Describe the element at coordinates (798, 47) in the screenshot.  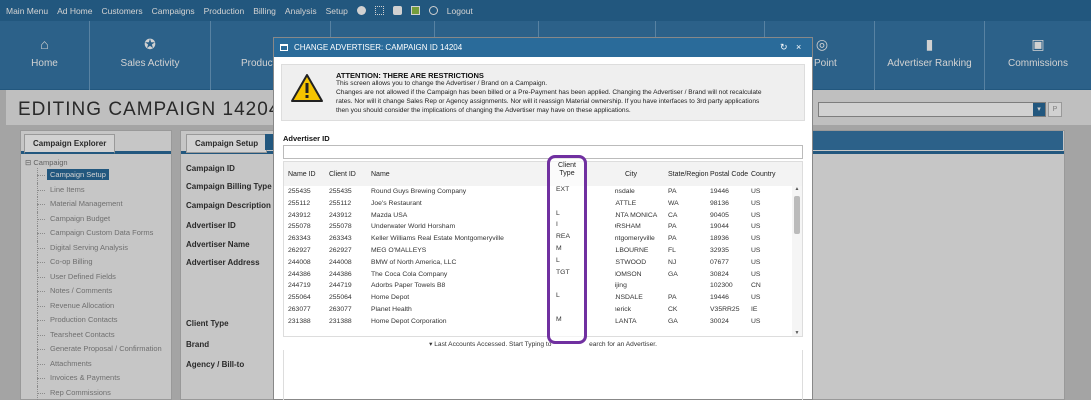
I see `close-icon: ×` at that location.